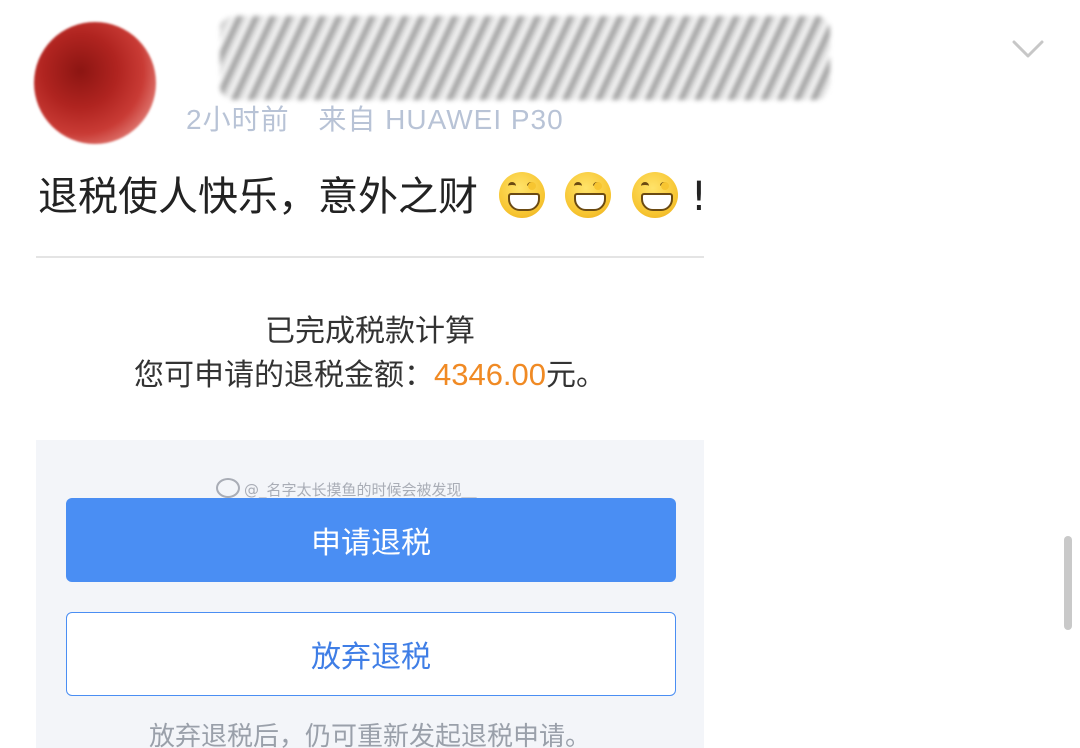 The image size is (1080, 748). Describe the element at coordinates (258, 197) in the screenshot. I see `post-text-body: 退税使人快乐，意外之财` at that location.